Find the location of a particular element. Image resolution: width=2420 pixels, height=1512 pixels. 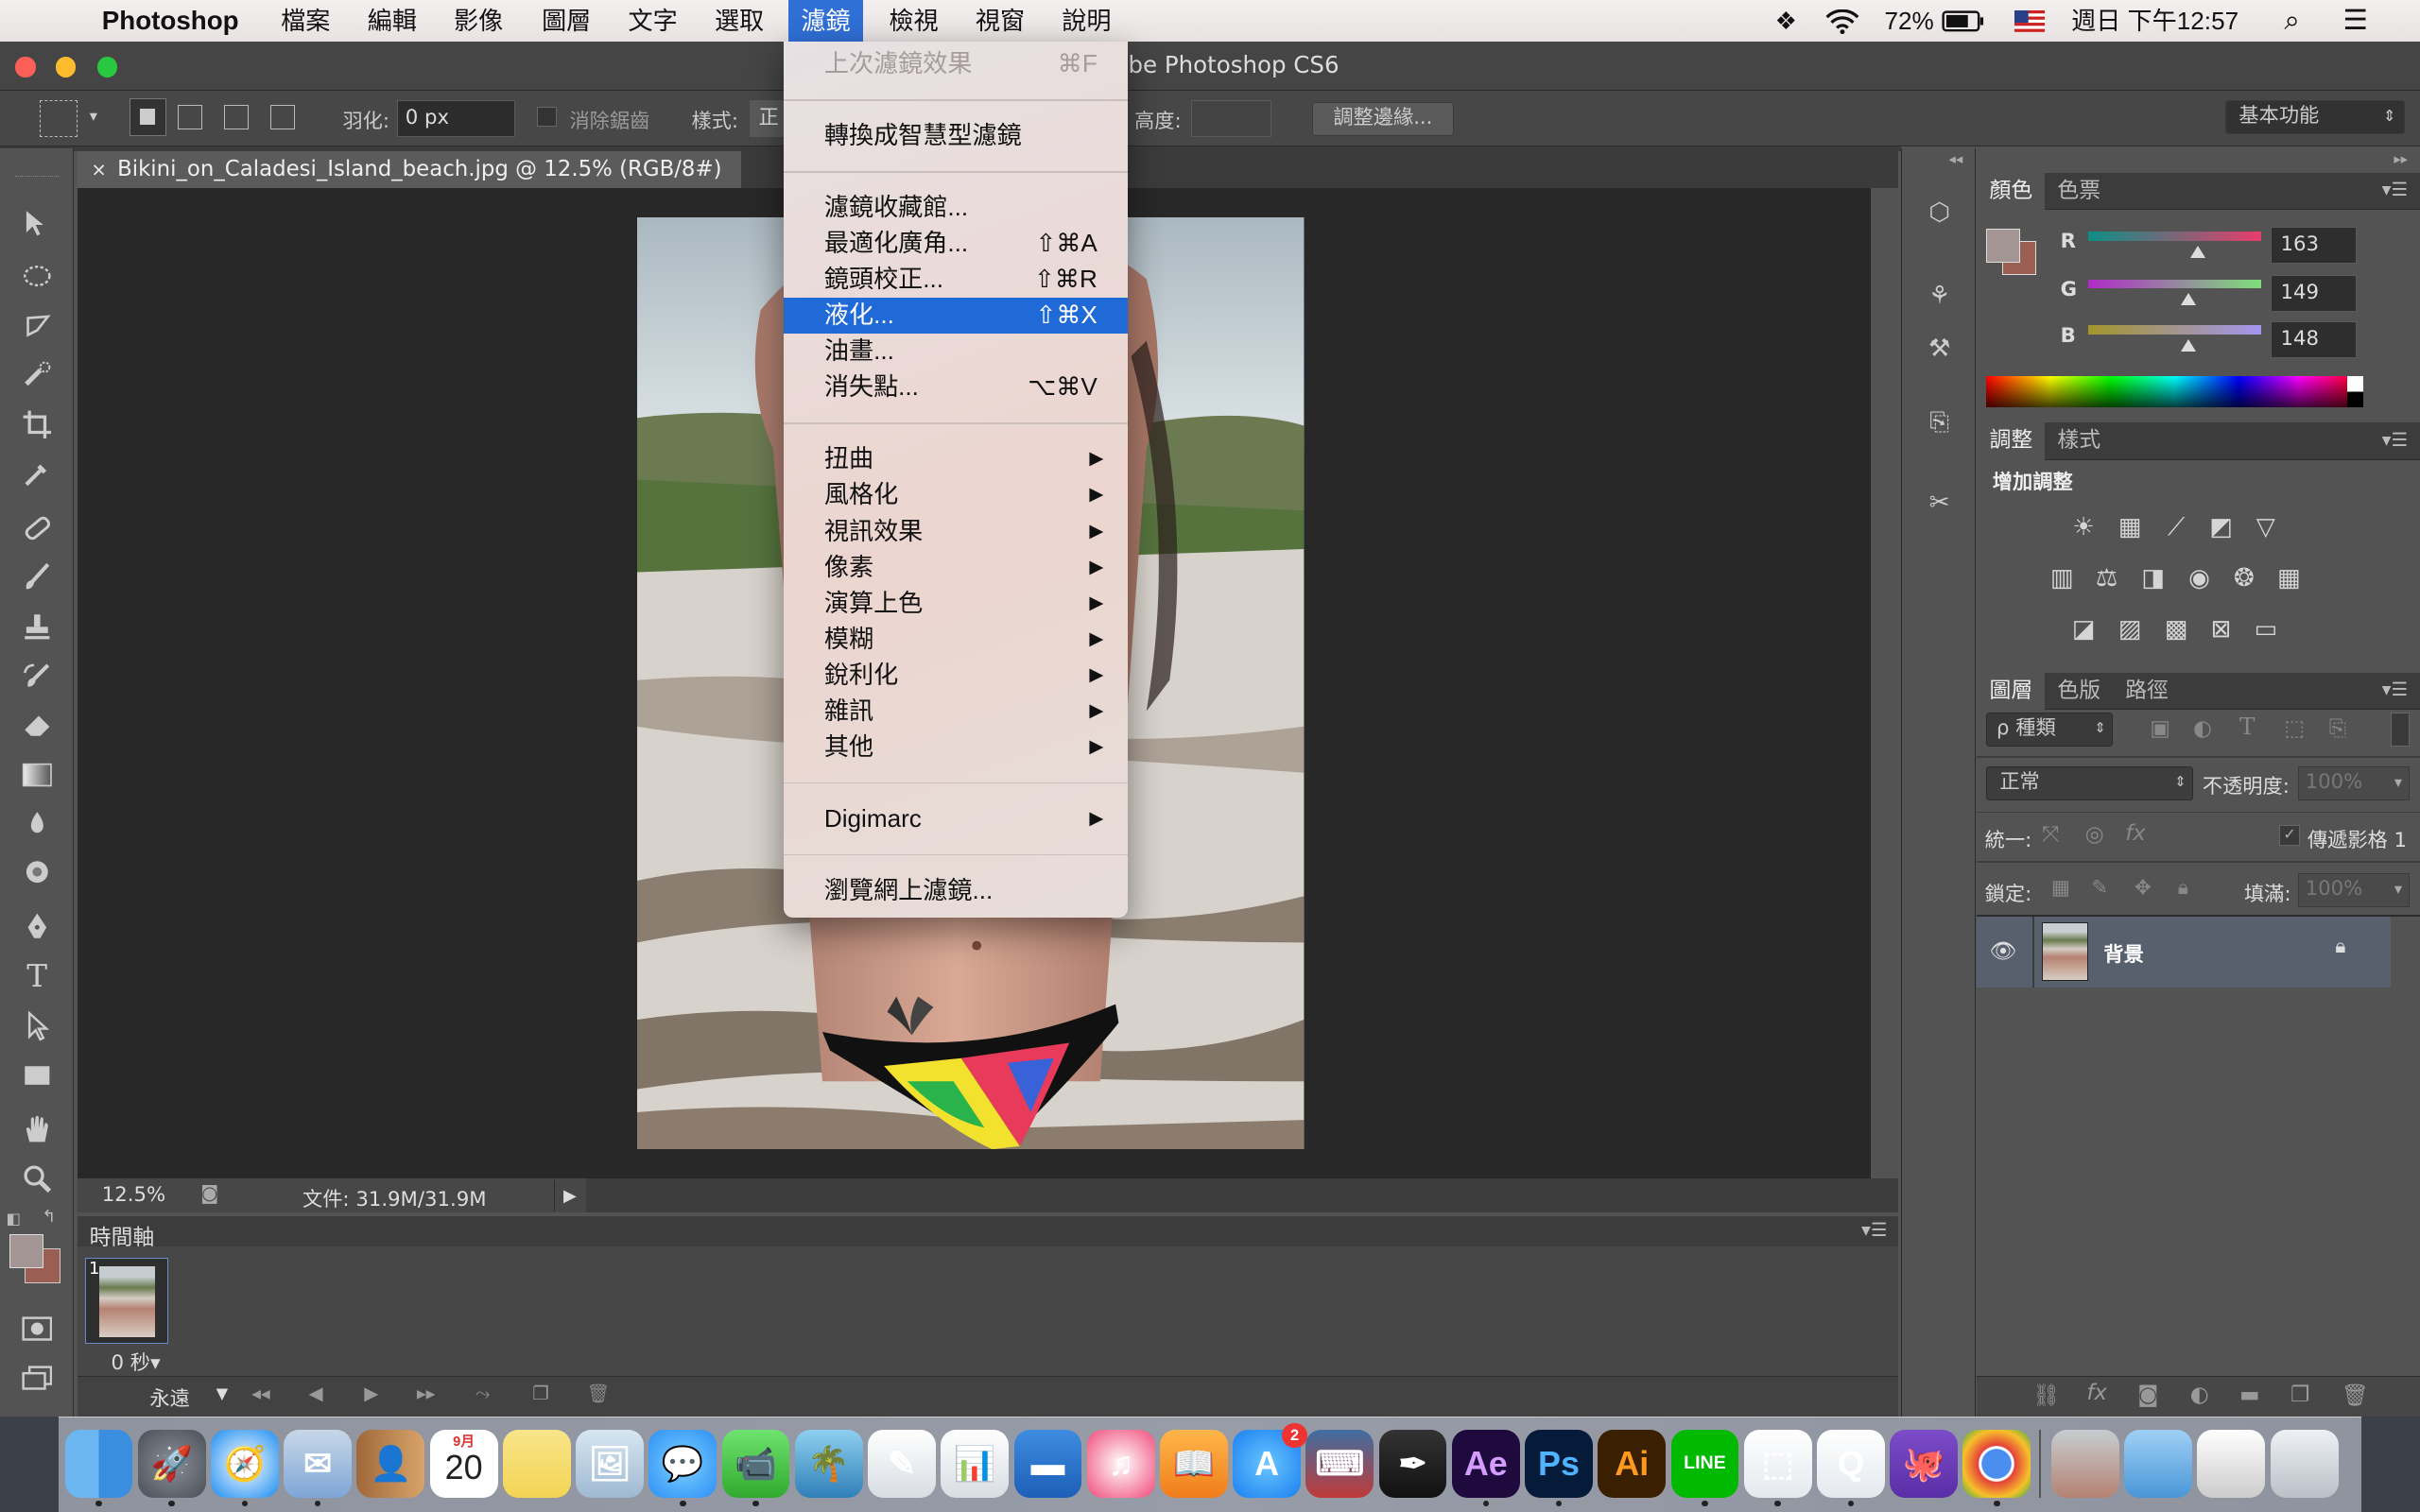

spotlight-icon: ⌕ is located at coordinates (2291, 21).